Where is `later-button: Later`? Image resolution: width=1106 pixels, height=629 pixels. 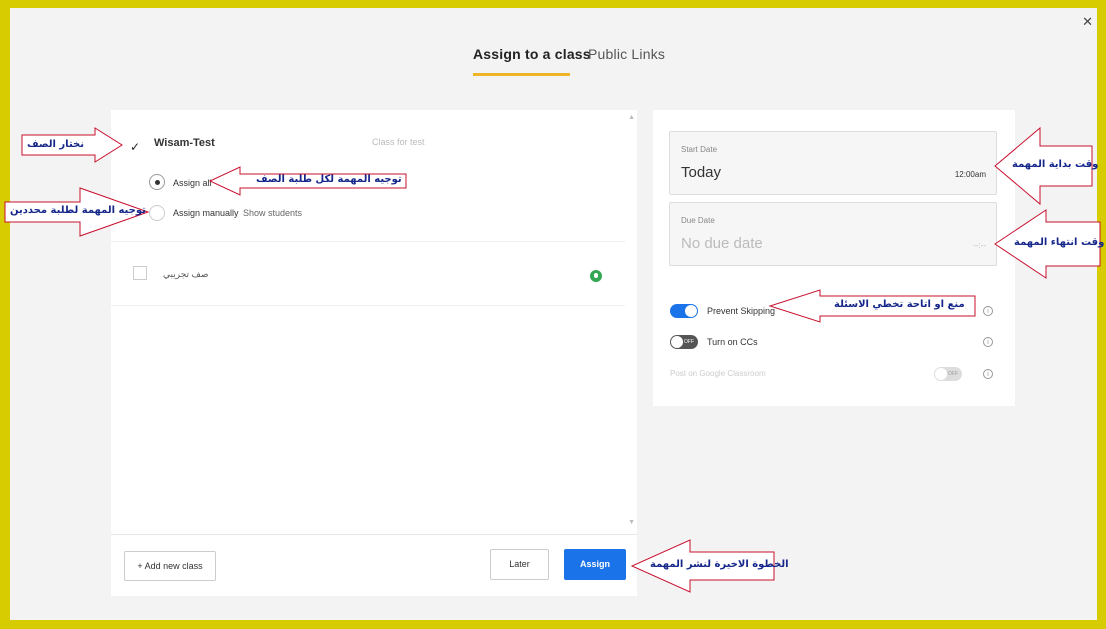
later-button: Later is located at coordinates (519, 564).